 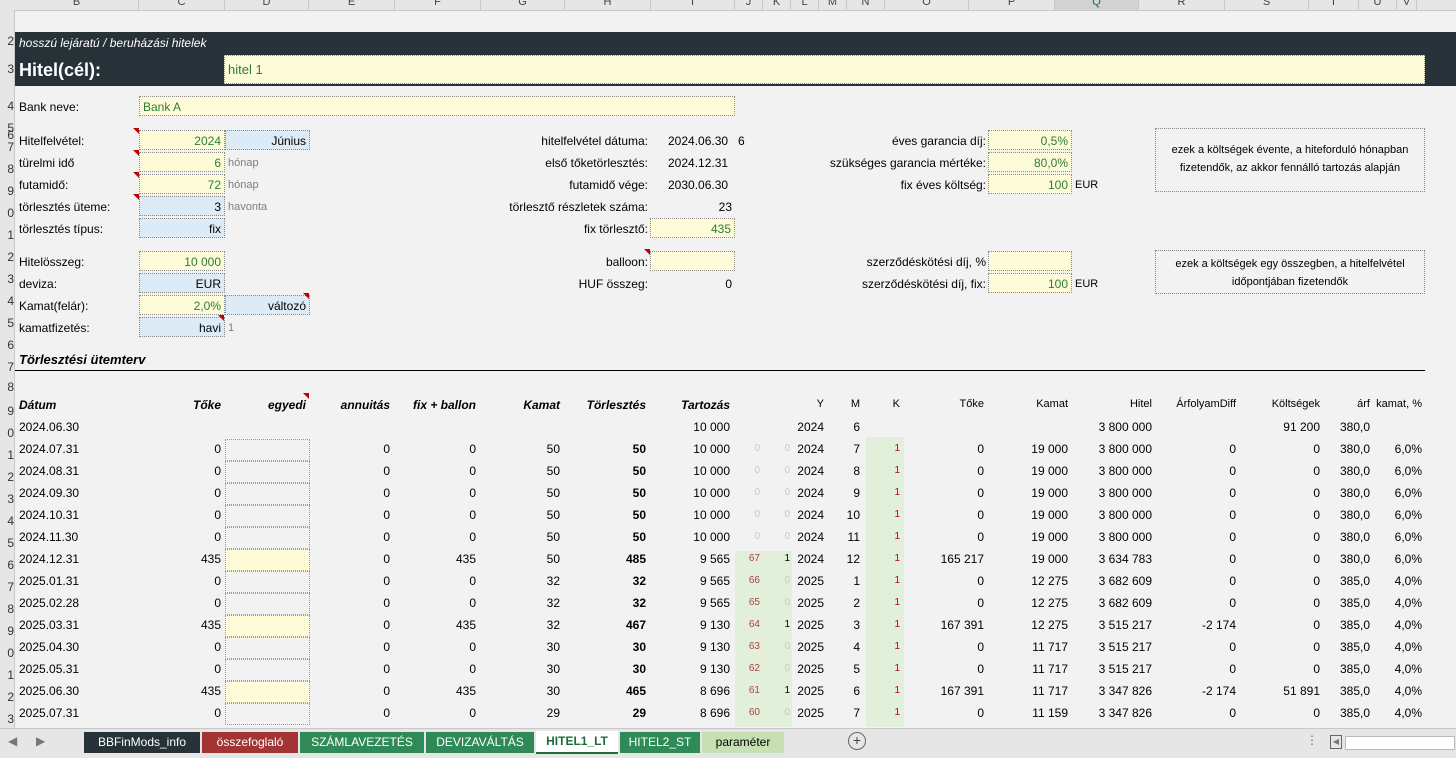 What do you see at coordinates (480, 742) in the screenshot?
I see `tab-devizav-lt-s: DEVIZAVÁLTÁS` at bounding box center [480, 742].